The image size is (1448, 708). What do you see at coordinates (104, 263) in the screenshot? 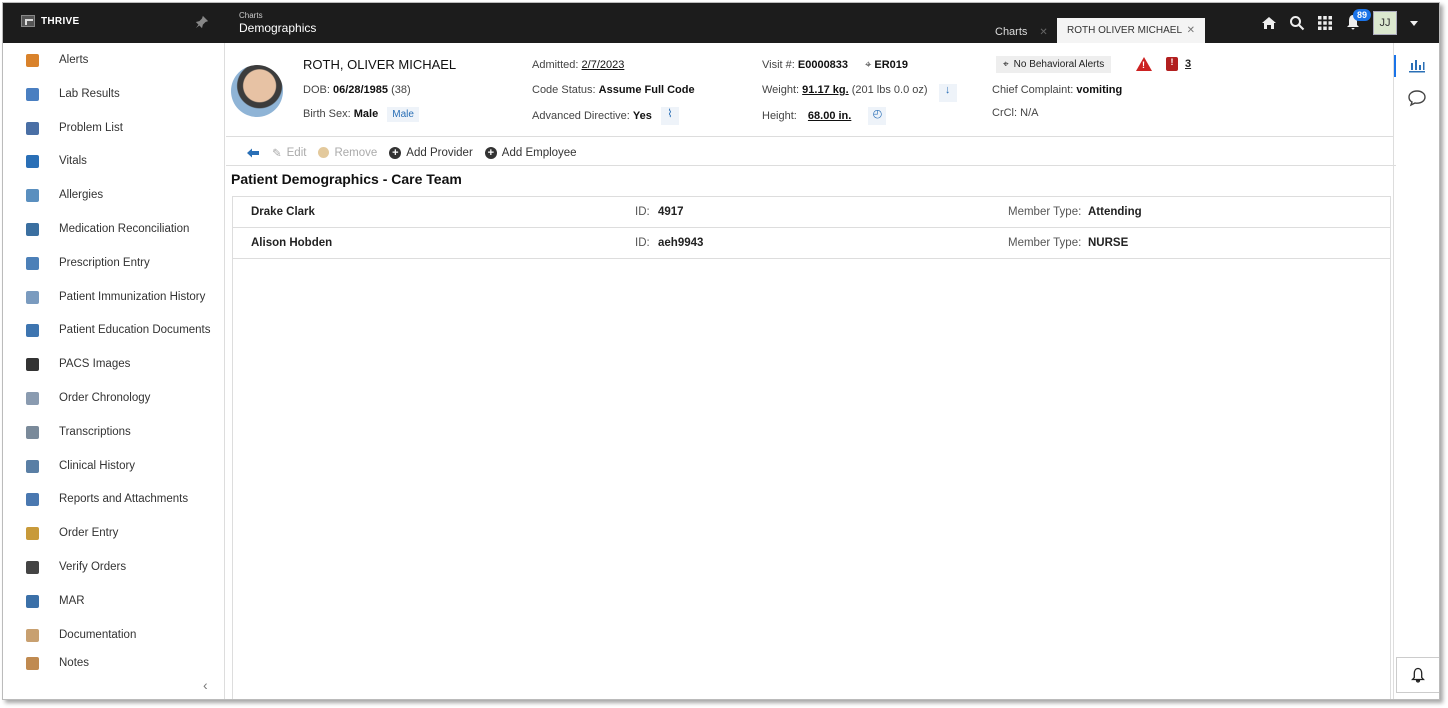
I see `sidebar-item-label: Prescription Entry` at bounding box center [104, 263].